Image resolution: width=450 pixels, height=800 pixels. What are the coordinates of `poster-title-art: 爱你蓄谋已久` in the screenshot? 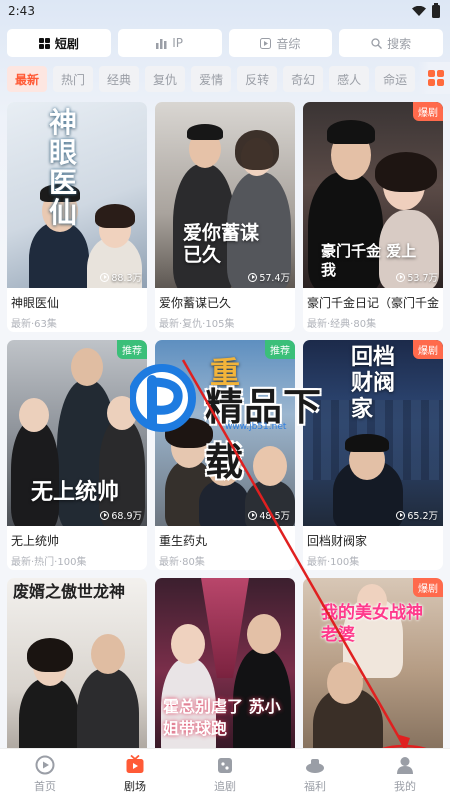 It's located at (221, 244).